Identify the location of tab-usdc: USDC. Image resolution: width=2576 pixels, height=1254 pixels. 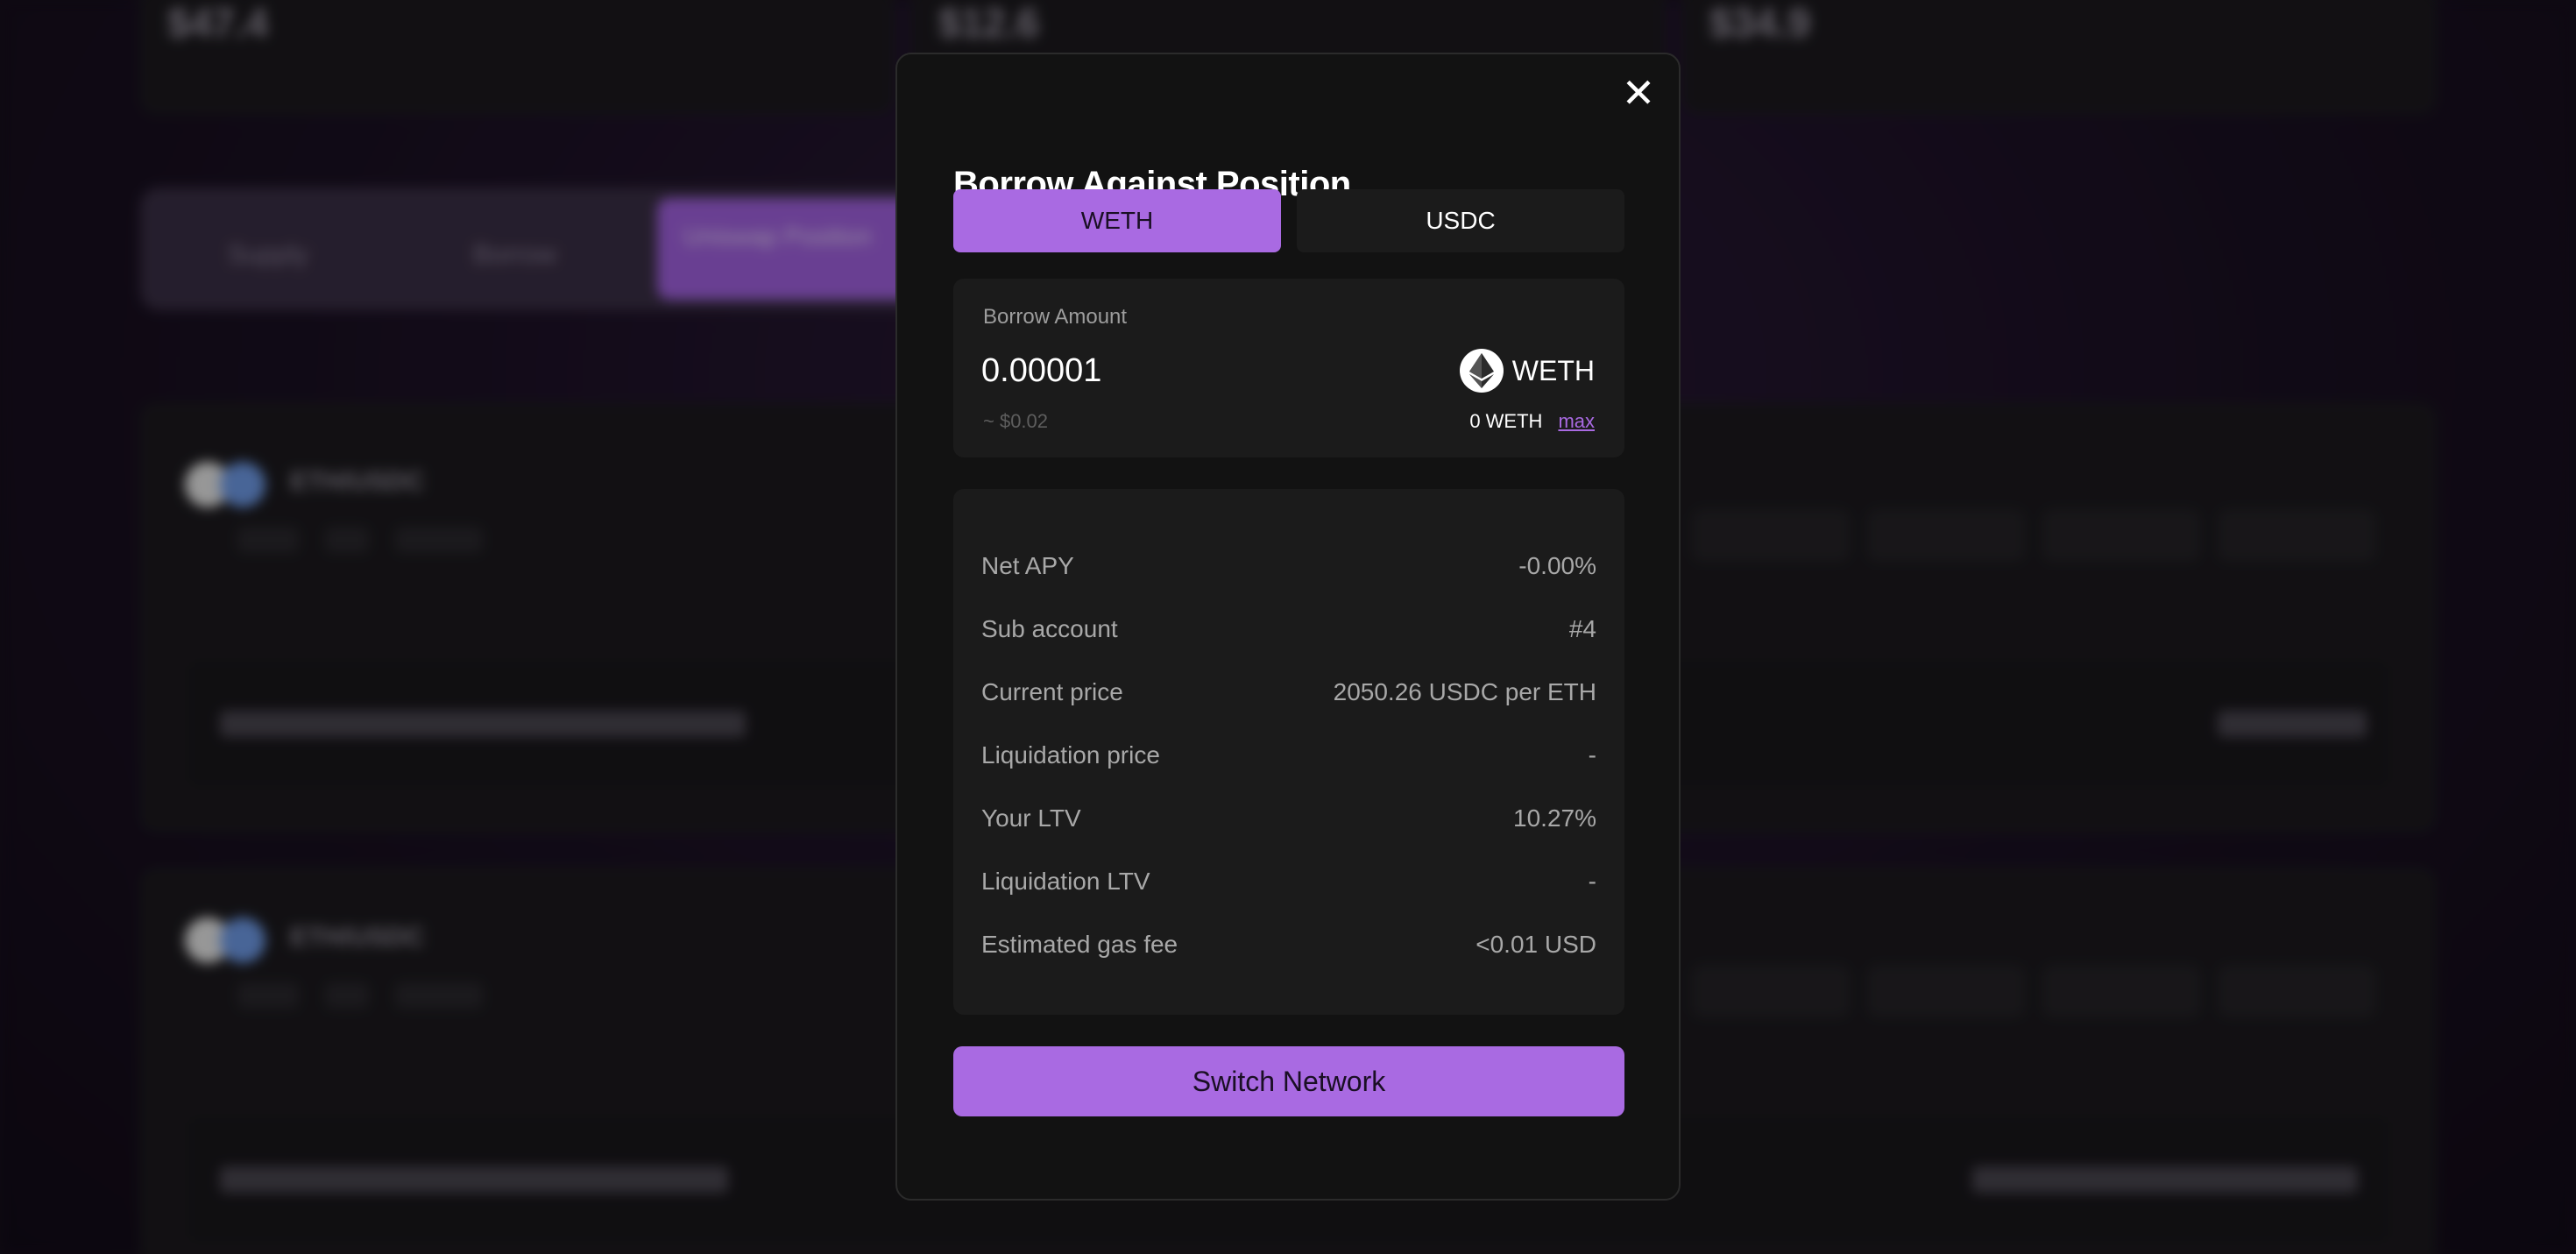
(1460, 220).